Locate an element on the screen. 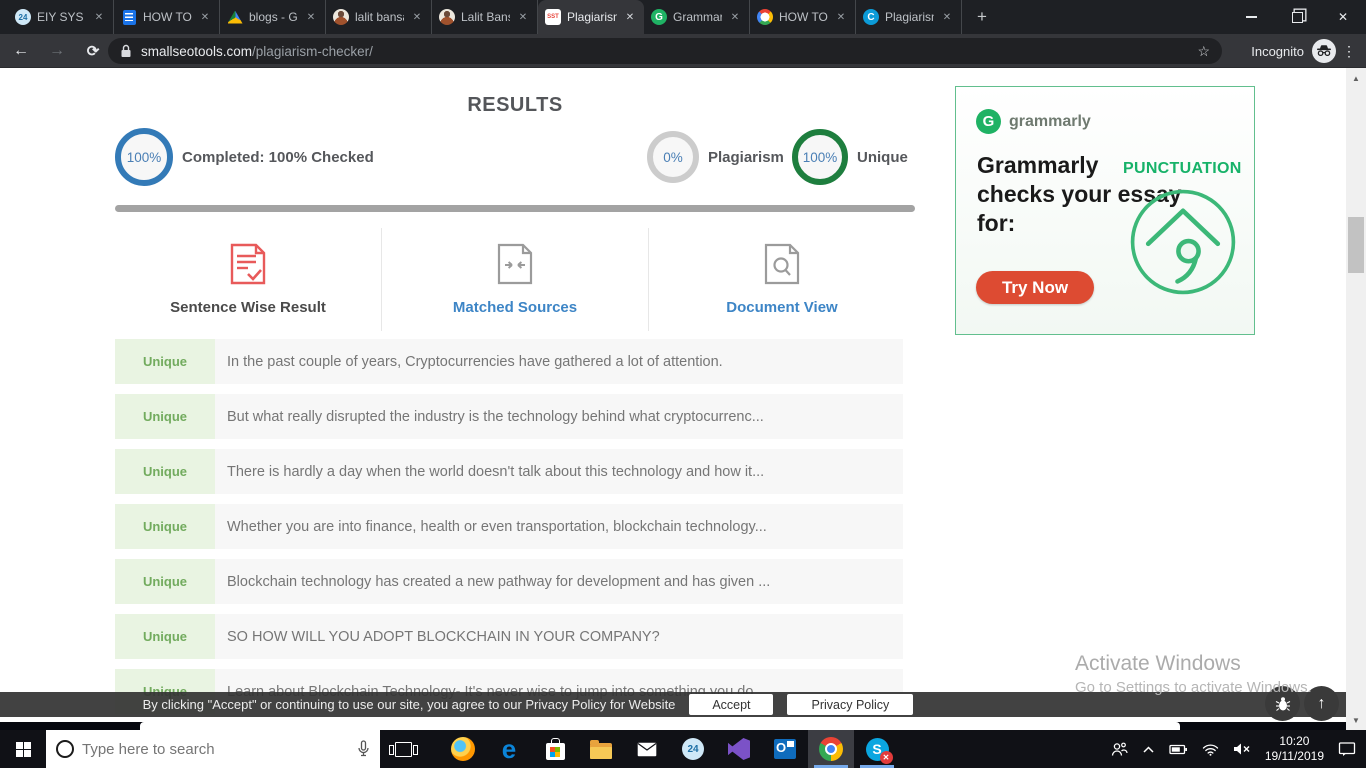 This screenshot has width=1366, height=768. tab-sentence-wise-result: Sentence Wise Result is located at coordinates (248, 279).